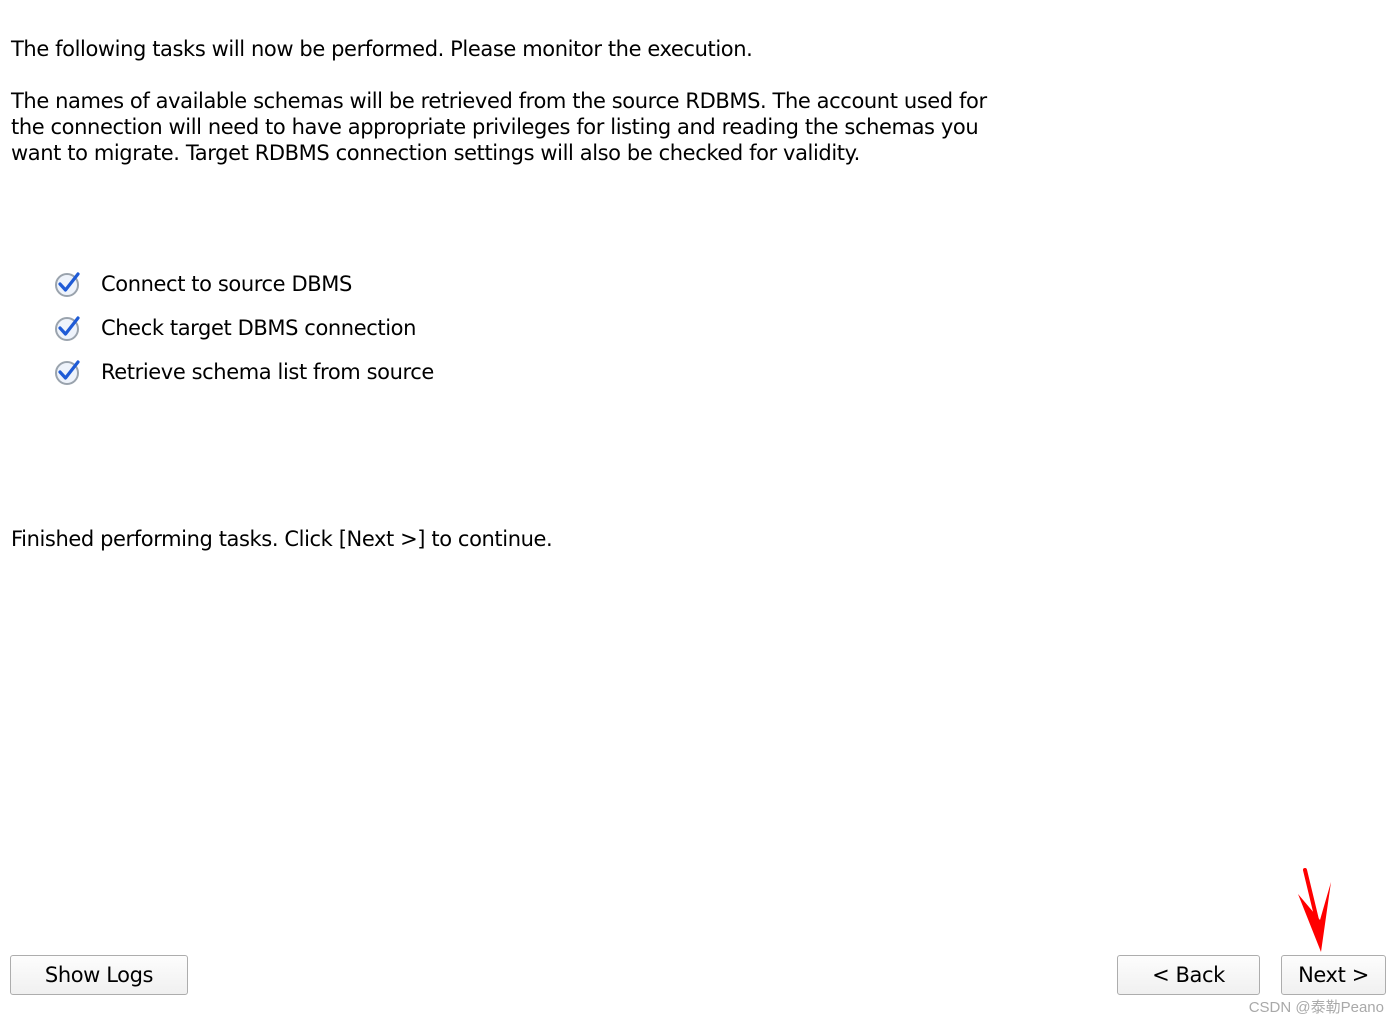  Describe the element at coordinates (226, 284) in the screenshot. I see `task-label: Connect to source DBMS` at that location.